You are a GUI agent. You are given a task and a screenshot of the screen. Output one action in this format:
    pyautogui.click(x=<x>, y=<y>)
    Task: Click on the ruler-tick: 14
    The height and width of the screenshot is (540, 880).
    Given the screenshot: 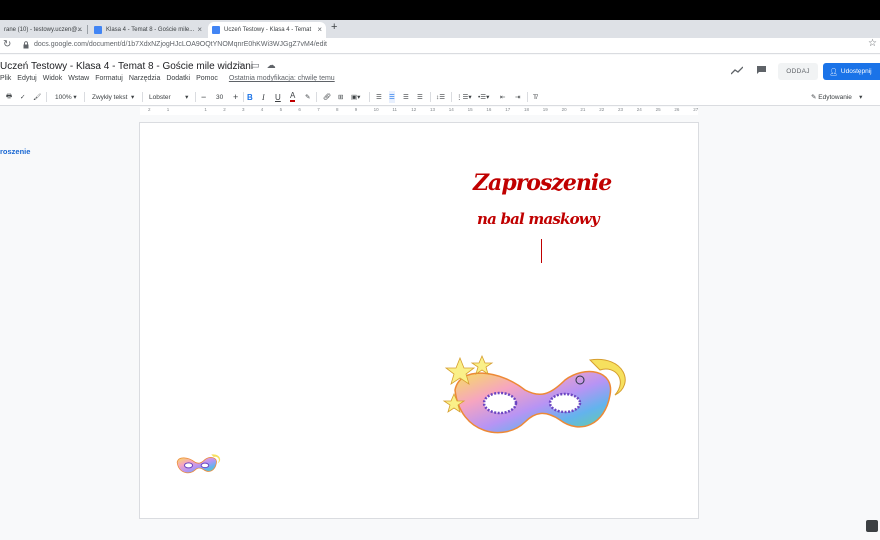 What is the action you would take?
    pyautogui.click(x=451, y=109)
    